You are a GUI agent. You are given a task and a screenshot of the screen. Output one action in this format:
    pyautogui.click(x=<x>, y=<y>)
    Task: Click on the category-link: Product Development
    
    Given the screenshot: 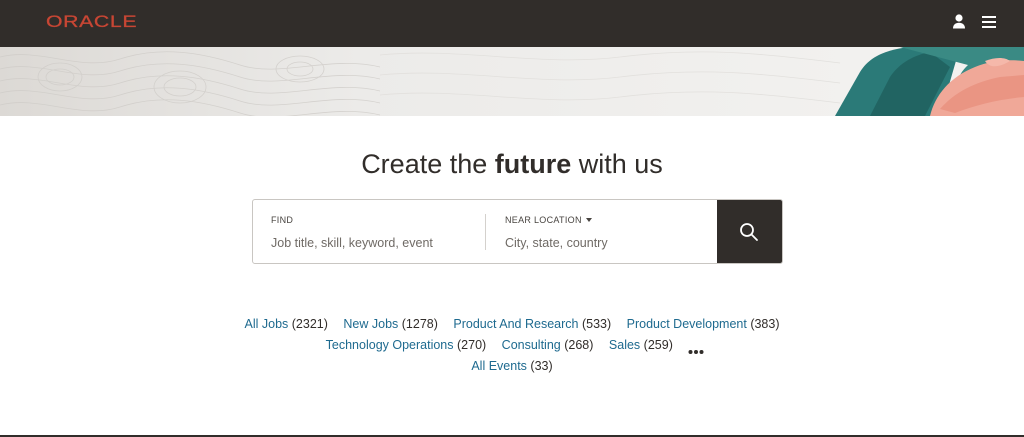 What is the action you would take?
    pyautogui.click(x=687, y=324)
    